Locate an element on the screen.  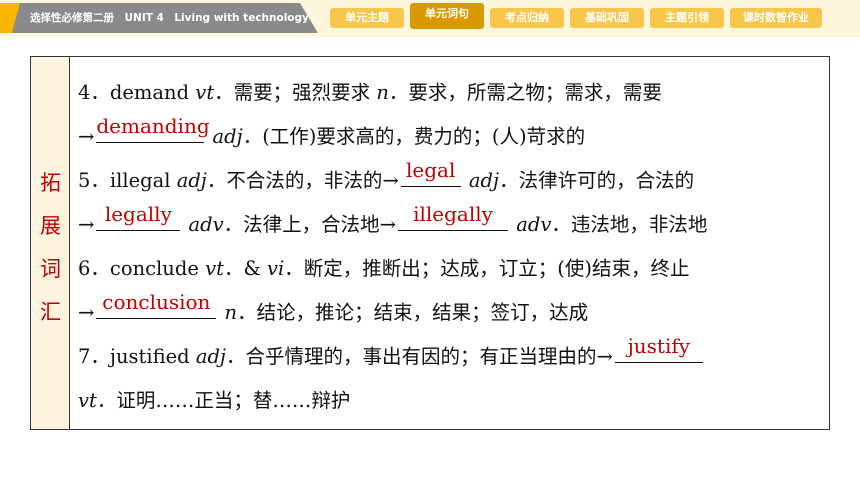
answer-blank: conclusion is located at coordinates (156, 304).